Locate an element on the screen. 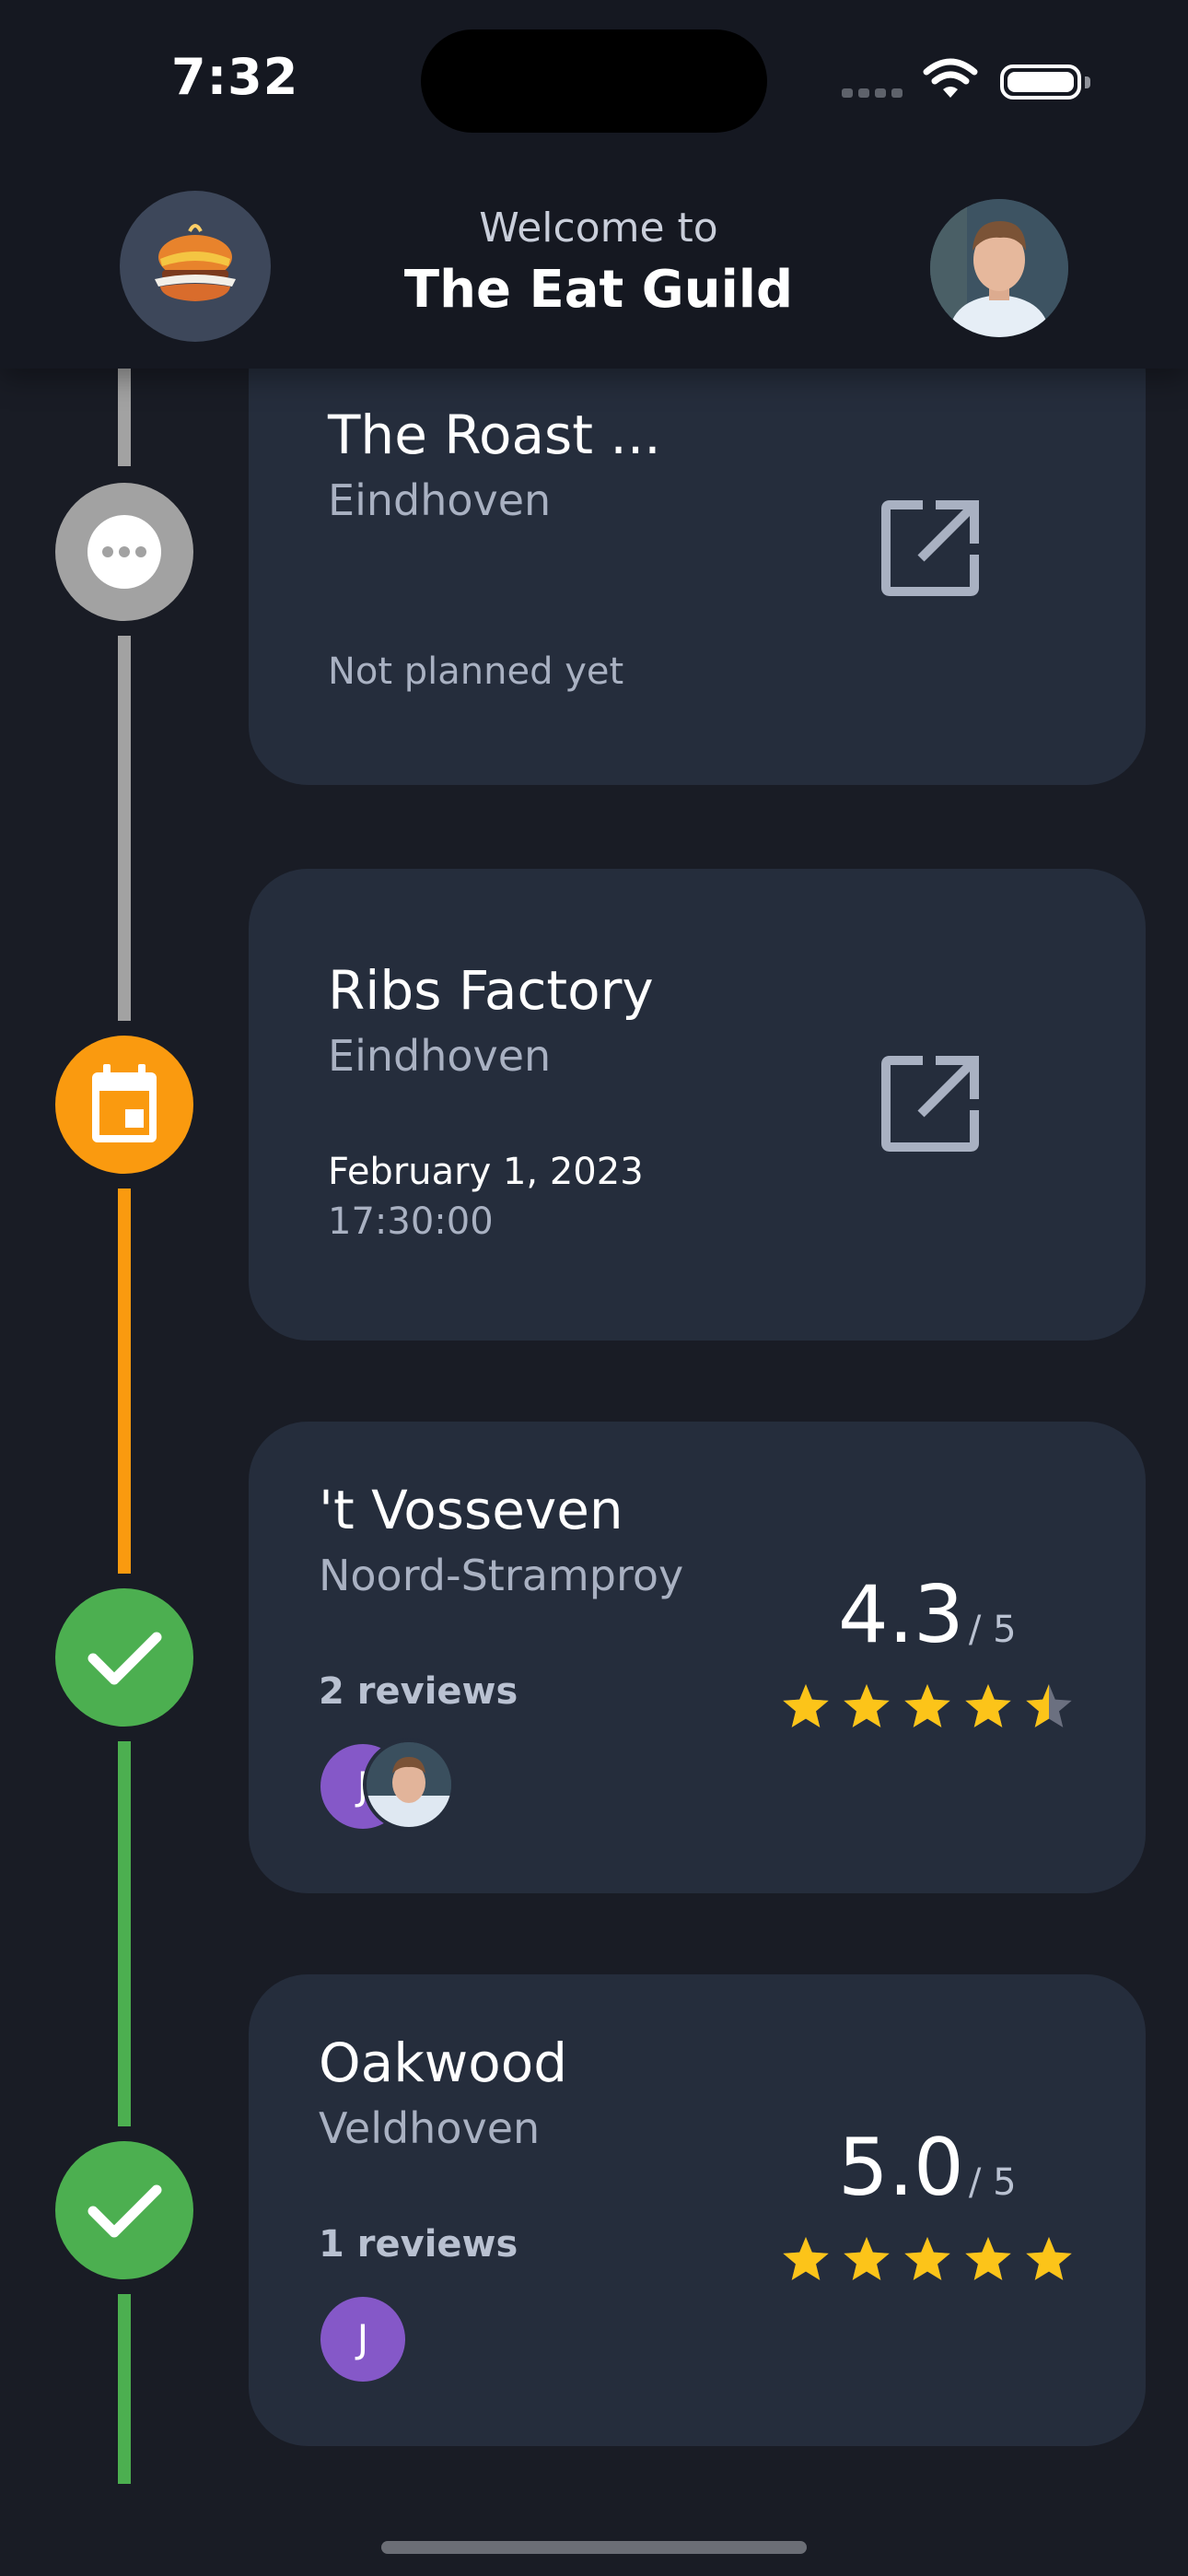  restaurant-card: Oakwood Veldhoven 1 reviews J 5.0 / 5 is located at coordinates (697, 2210).